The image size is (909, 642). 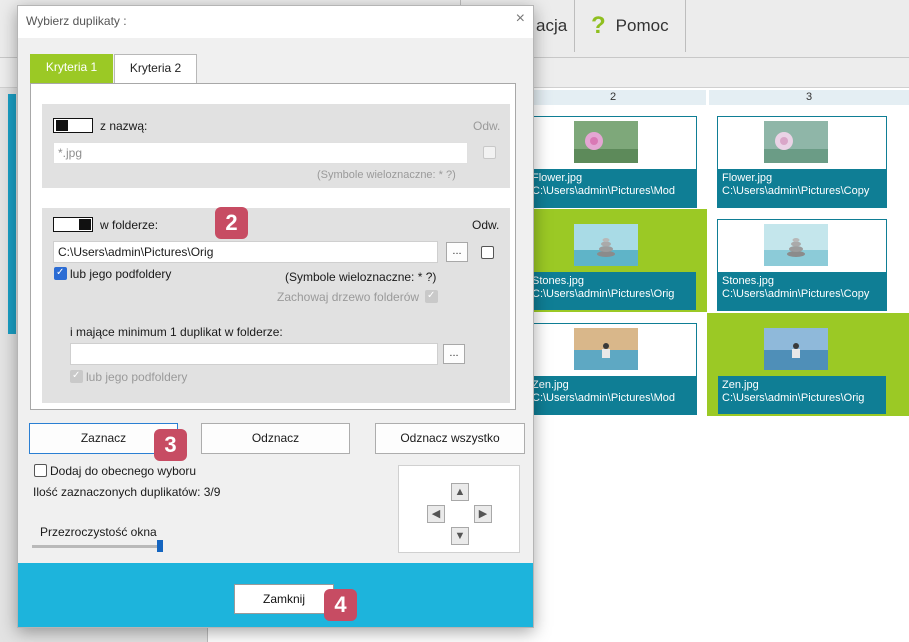 I want to click on thumbnail-card: Flower.jpg C:\Users\admin\Pictures\Copy, so click(x=802, y=162).